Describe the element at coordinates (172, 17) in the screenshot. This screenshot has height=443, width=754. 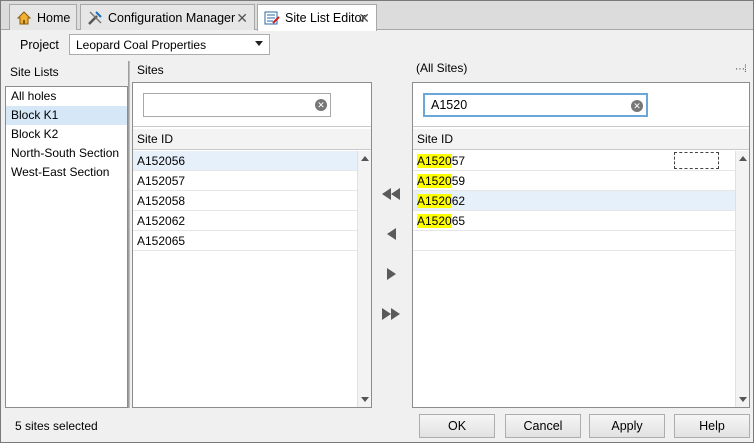
I see `tab-configuration-manager-label: Configuration Manager` at that location.